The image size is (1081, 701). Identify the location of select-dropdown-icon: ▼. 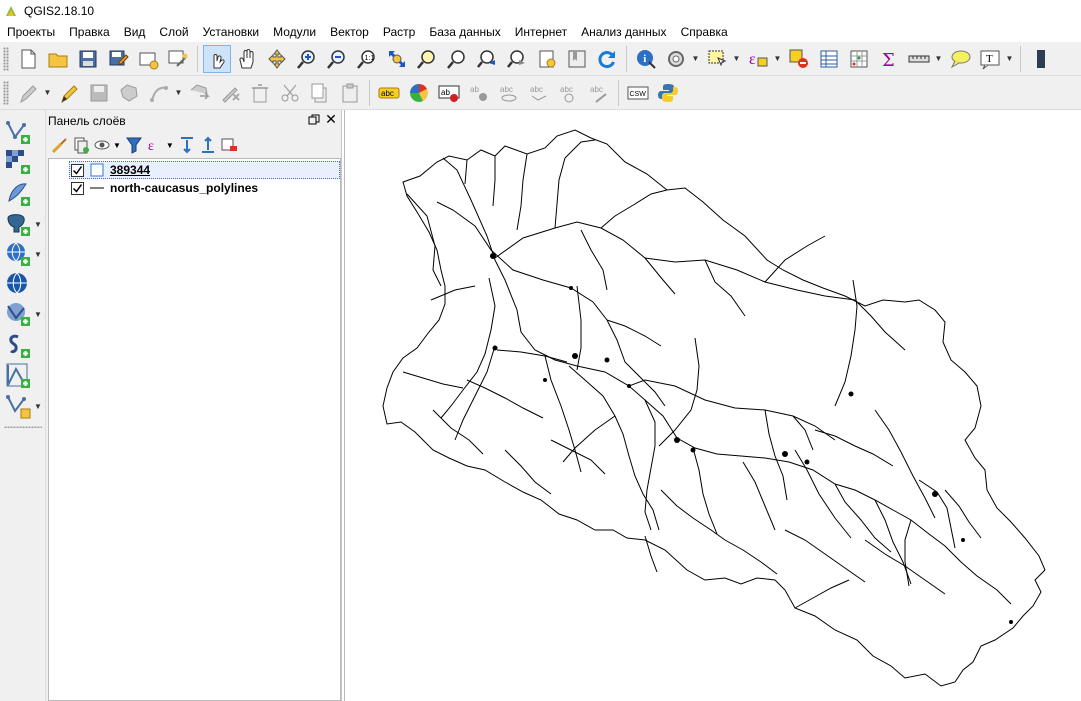
(736, 58).